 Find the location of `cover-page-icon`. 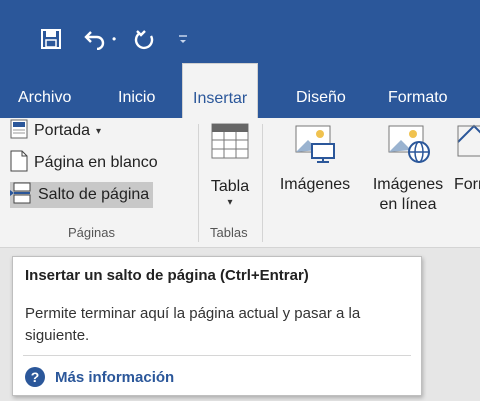

cover-page-icon is located at coordinates (19, 131).